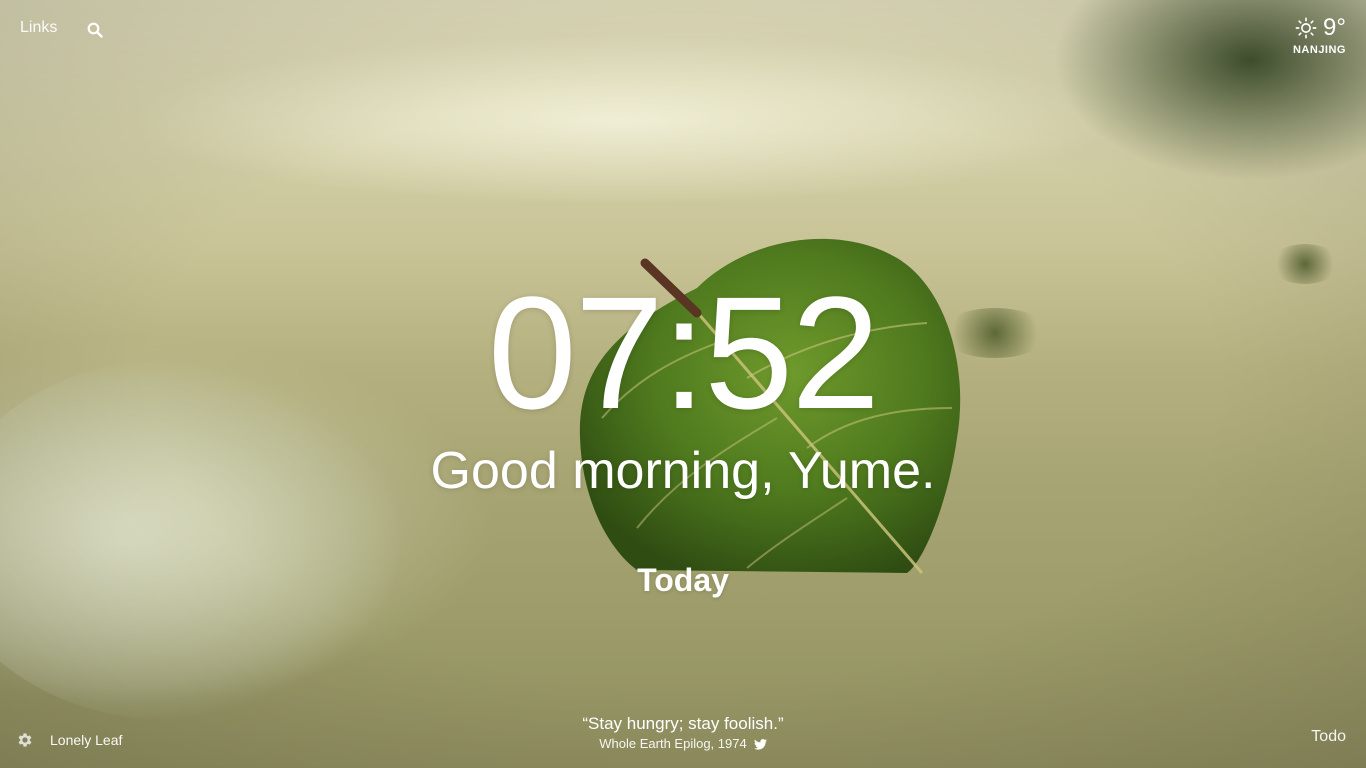 The image size is (1366, 768). I want to click on weather-city: NANJING, so click(1319, 50).